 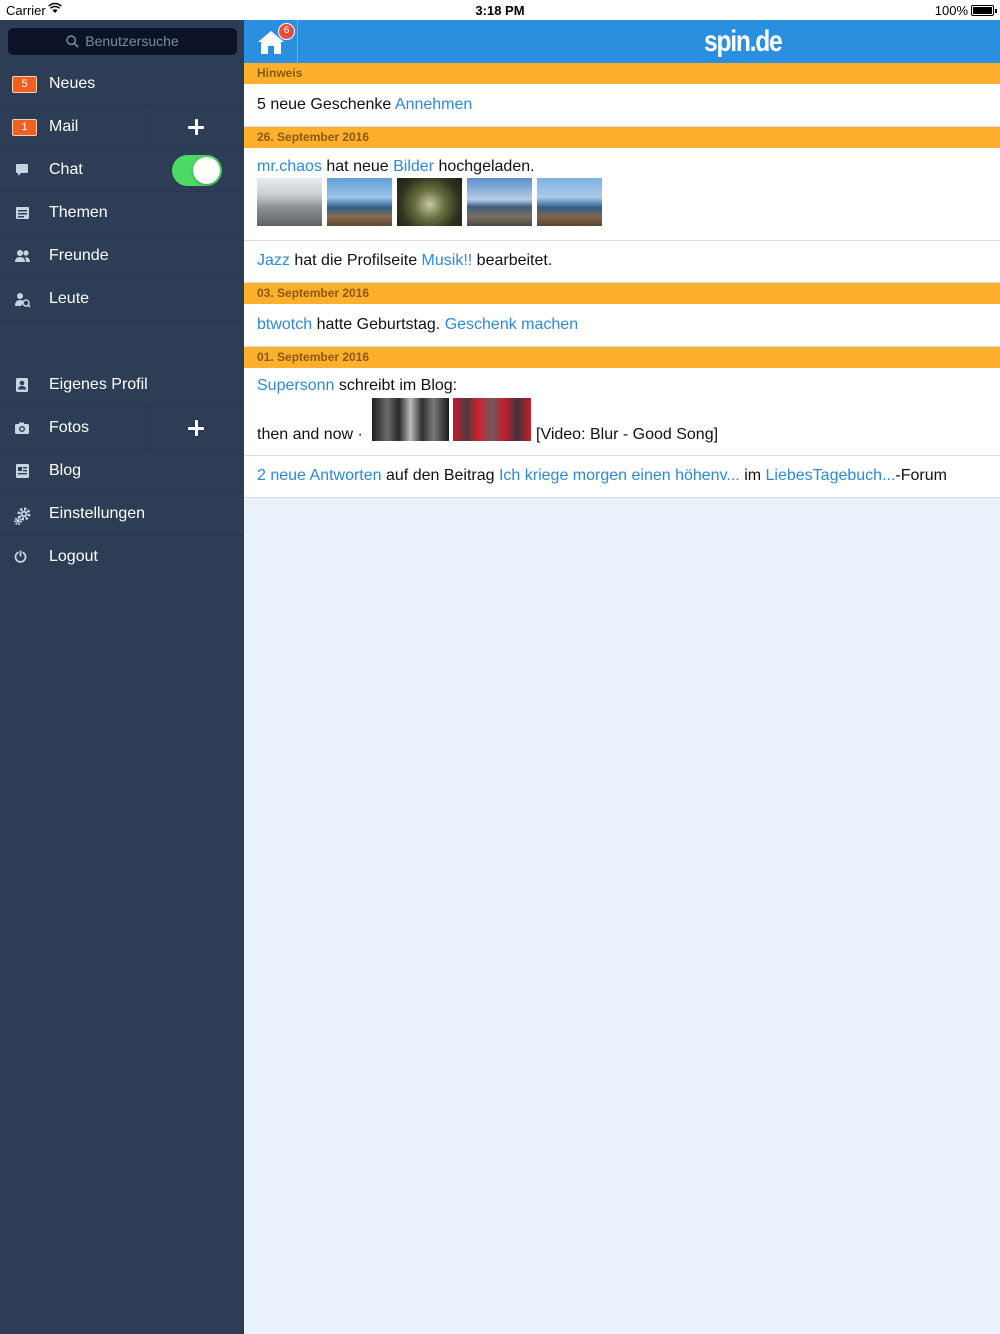 I want to click on sidebar-item-label: Leute, so click(x=69, y=298).